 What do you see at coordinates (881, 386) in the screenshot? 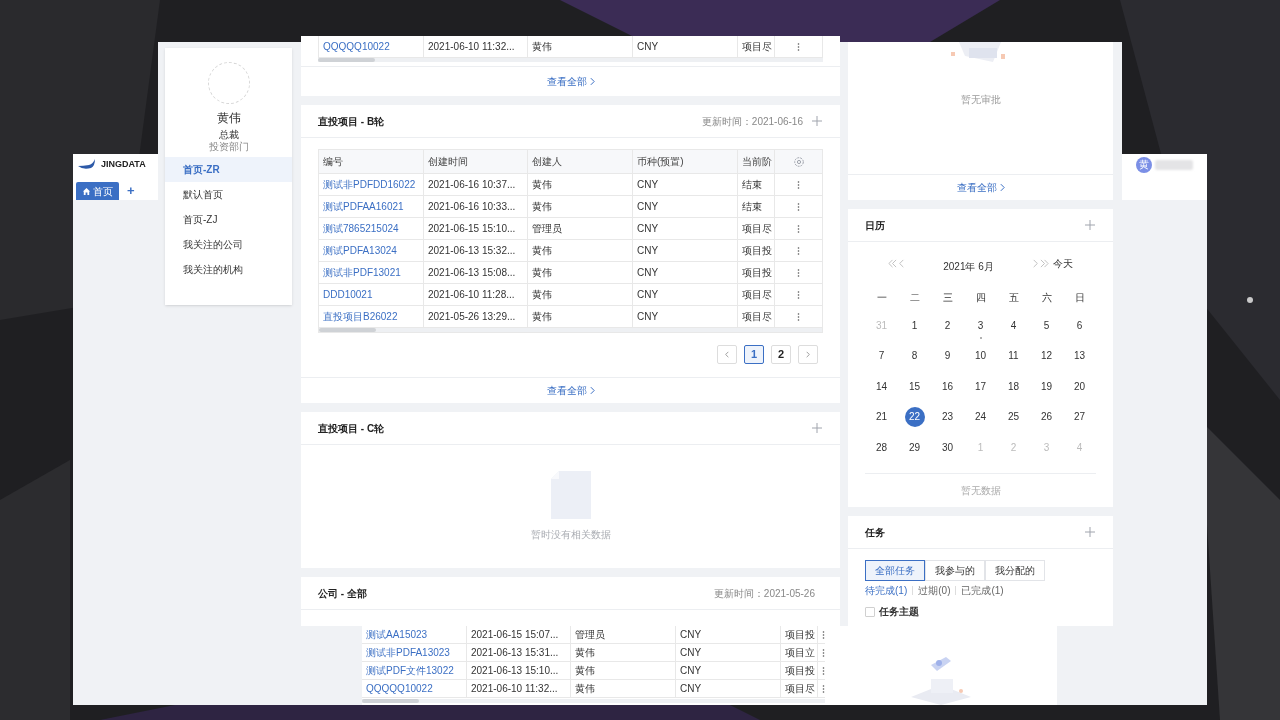
I see `calendar-day: 14` at bounding box center [881, 386].